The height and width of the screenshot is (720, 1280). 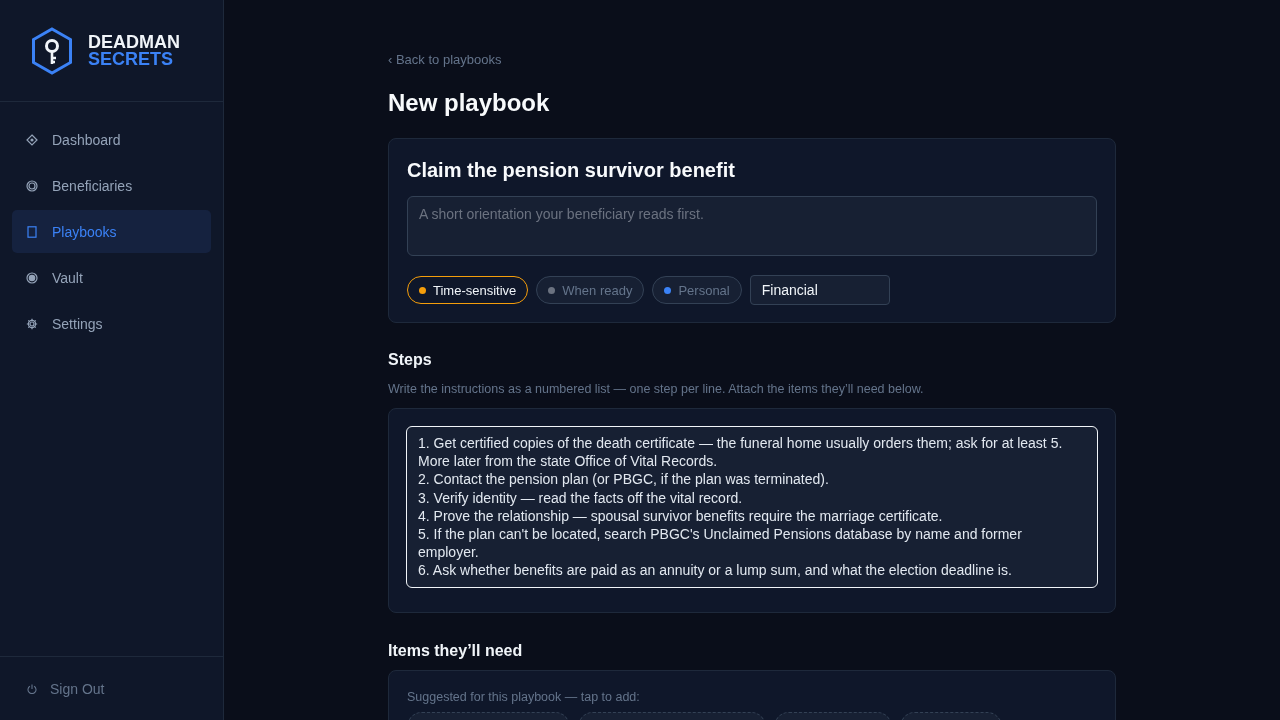 What do you see at coordinates (111, 231) in the screenshot?
I see `nav-item: Playbooks` at bounding box center [111, 231].